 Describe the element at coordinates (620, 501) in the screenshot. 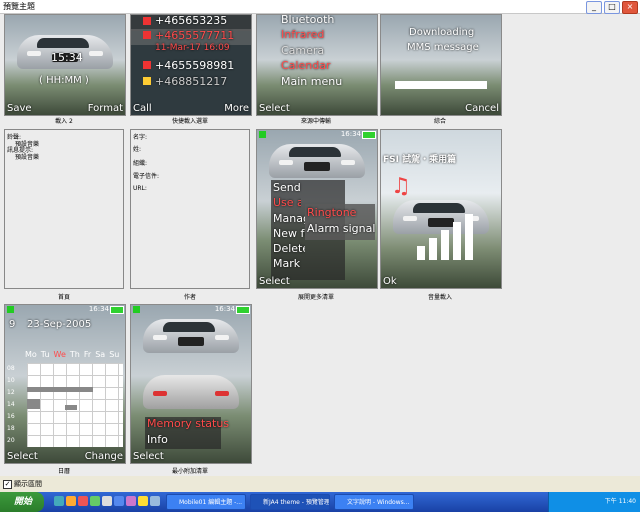

I see `tray-clock: 下午 11:40` at that location.